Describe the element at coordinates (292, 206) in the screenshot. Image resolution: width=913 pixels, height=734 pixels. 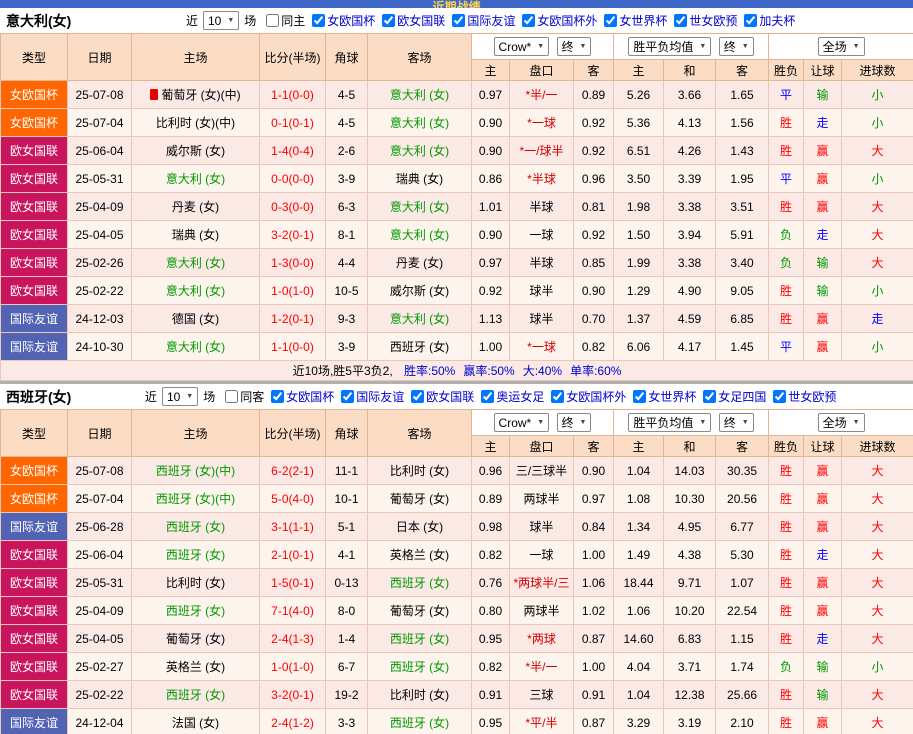
I see `match-score: 0-3(0-0)` at that location.